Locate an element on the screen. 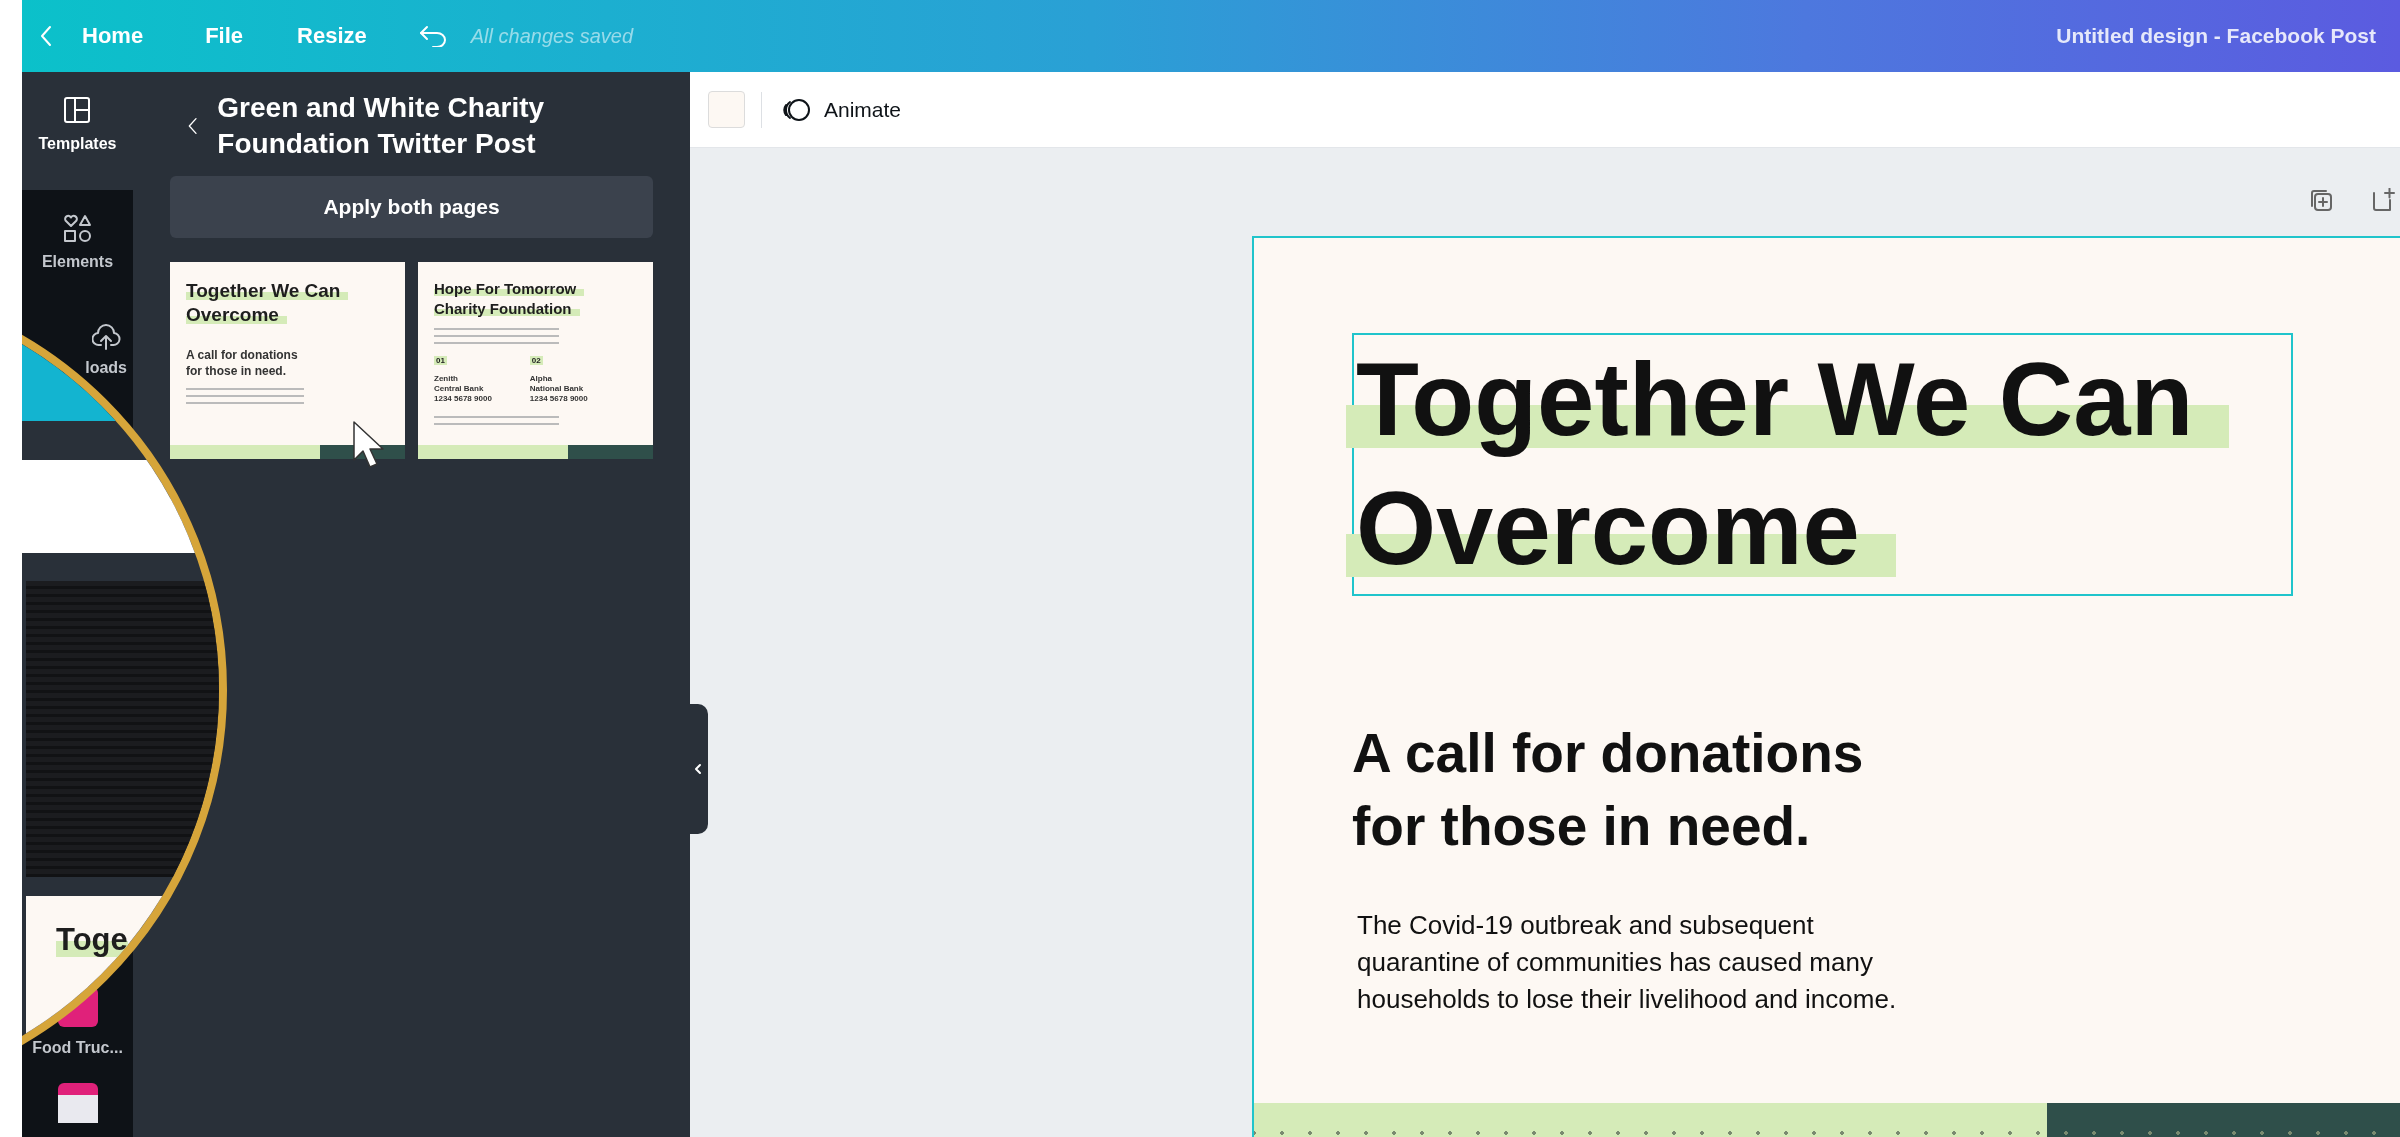 The width and height of the screenshot is (2400, 1137). template-title: Green and White Charity Foundation Twitter Post is located at coordinates (381, 126).